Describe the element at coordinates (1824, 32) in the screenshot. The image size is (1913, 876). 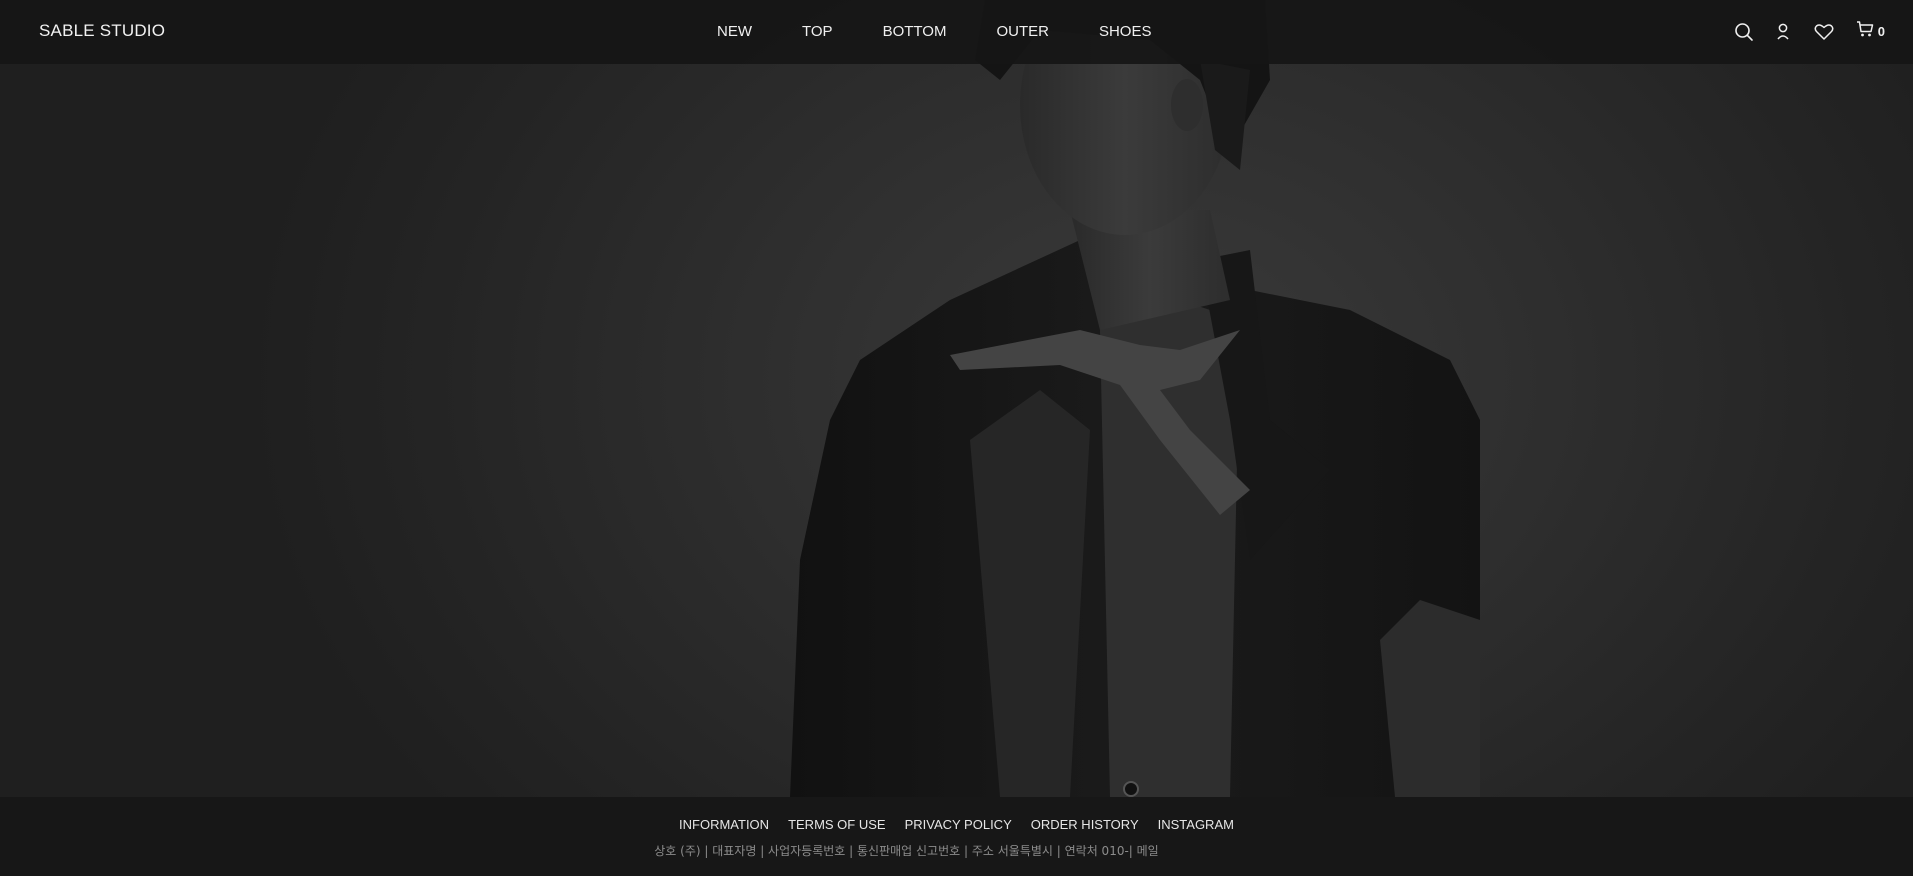
I see `heart-icon` at that location.